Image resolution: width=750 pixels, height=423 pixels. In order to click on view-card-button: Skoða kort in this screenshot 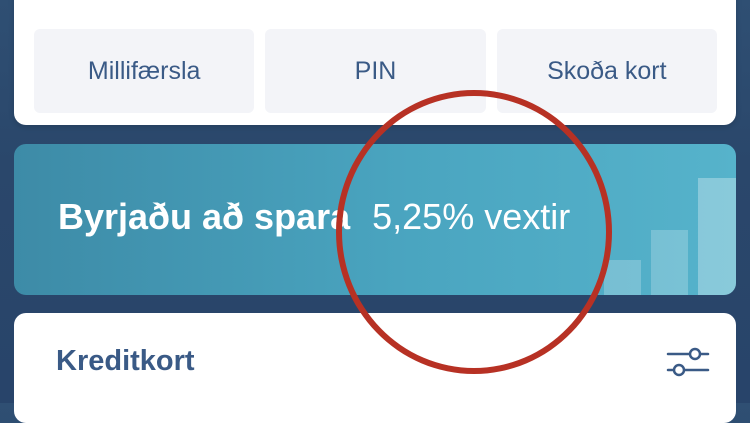, I will do `click(606, 71)`.